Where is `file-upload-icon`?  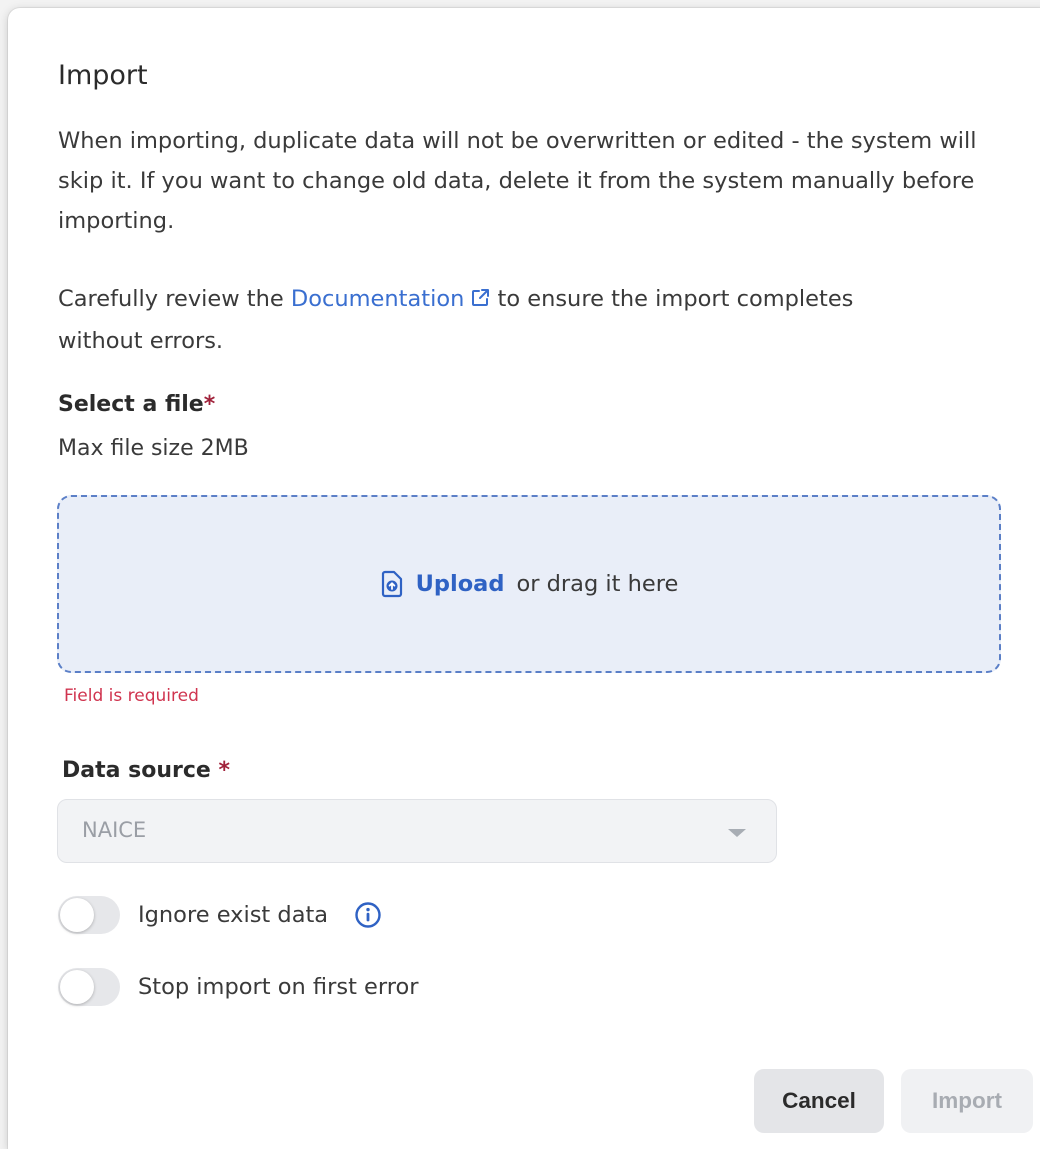
file-upload-icon is located at coordinates (392, 584).